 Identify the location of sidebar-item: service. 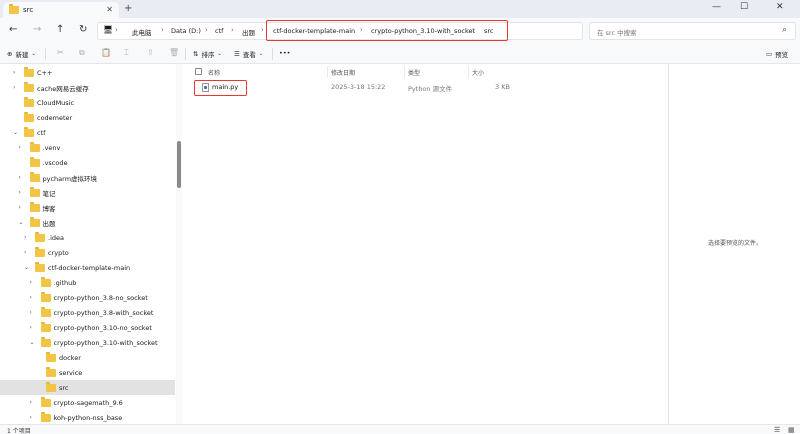
(87, 372).